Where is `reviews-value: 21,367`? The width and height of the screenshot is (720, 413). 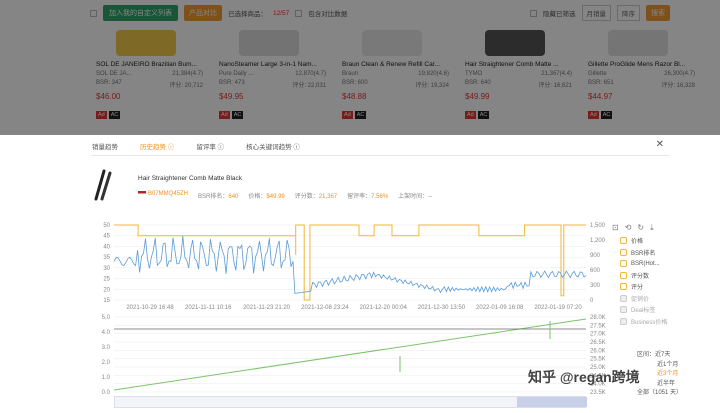 reviews-value: 21,367 is located at coordinates (328, 197).